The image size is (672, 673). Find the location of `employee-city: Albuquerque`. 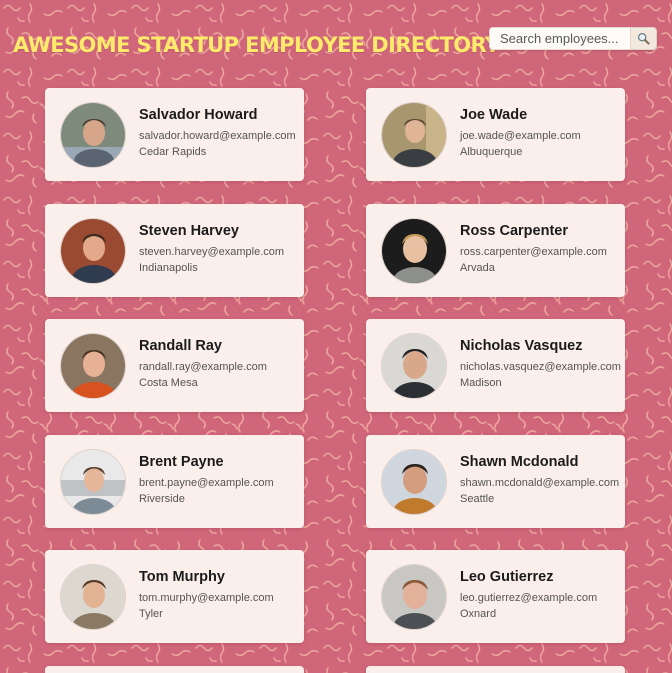

employee-city: Albuquerque is located at coordinates (491, 152).